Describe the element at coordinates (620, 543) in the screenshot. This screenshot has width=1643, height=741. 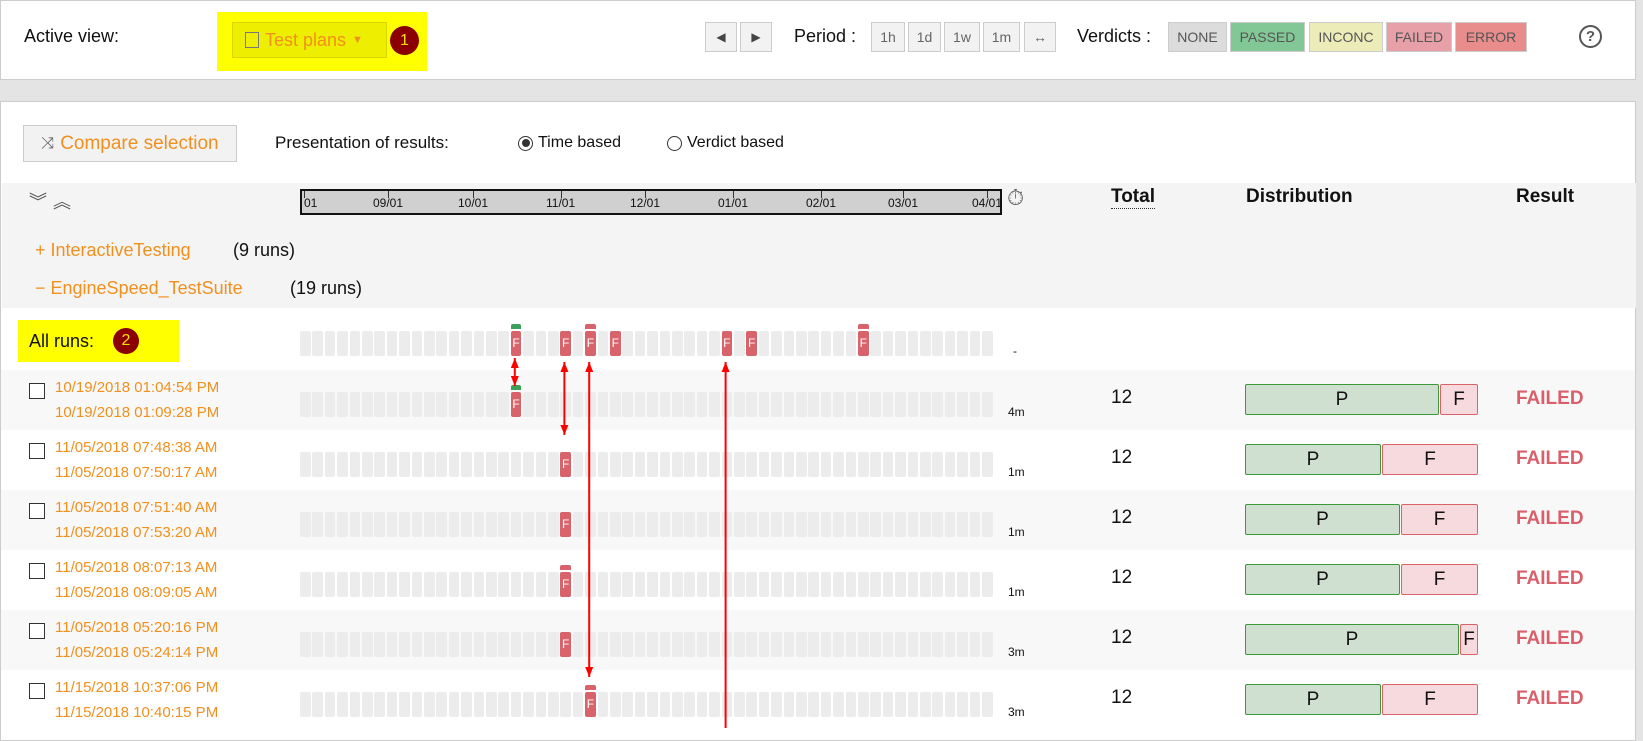
I see `annotation-arrows` at that location.